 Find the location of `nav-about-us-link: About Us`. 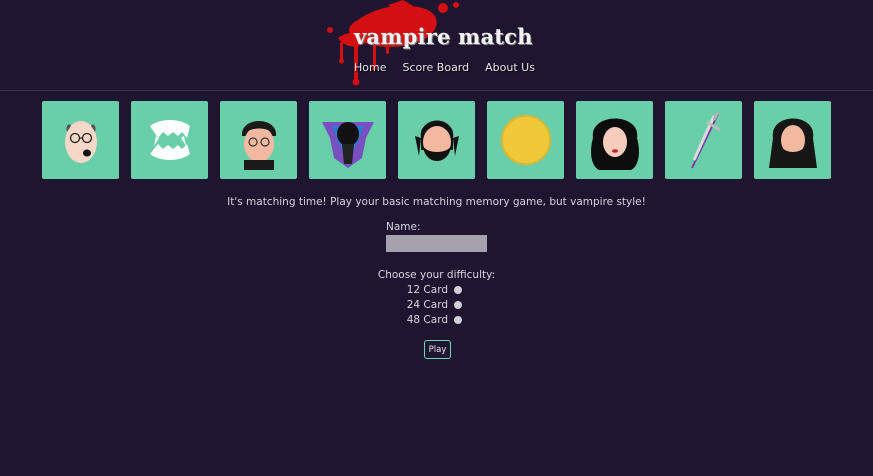

nav-about-us-link: About Us is located at coordinates (510, 67).